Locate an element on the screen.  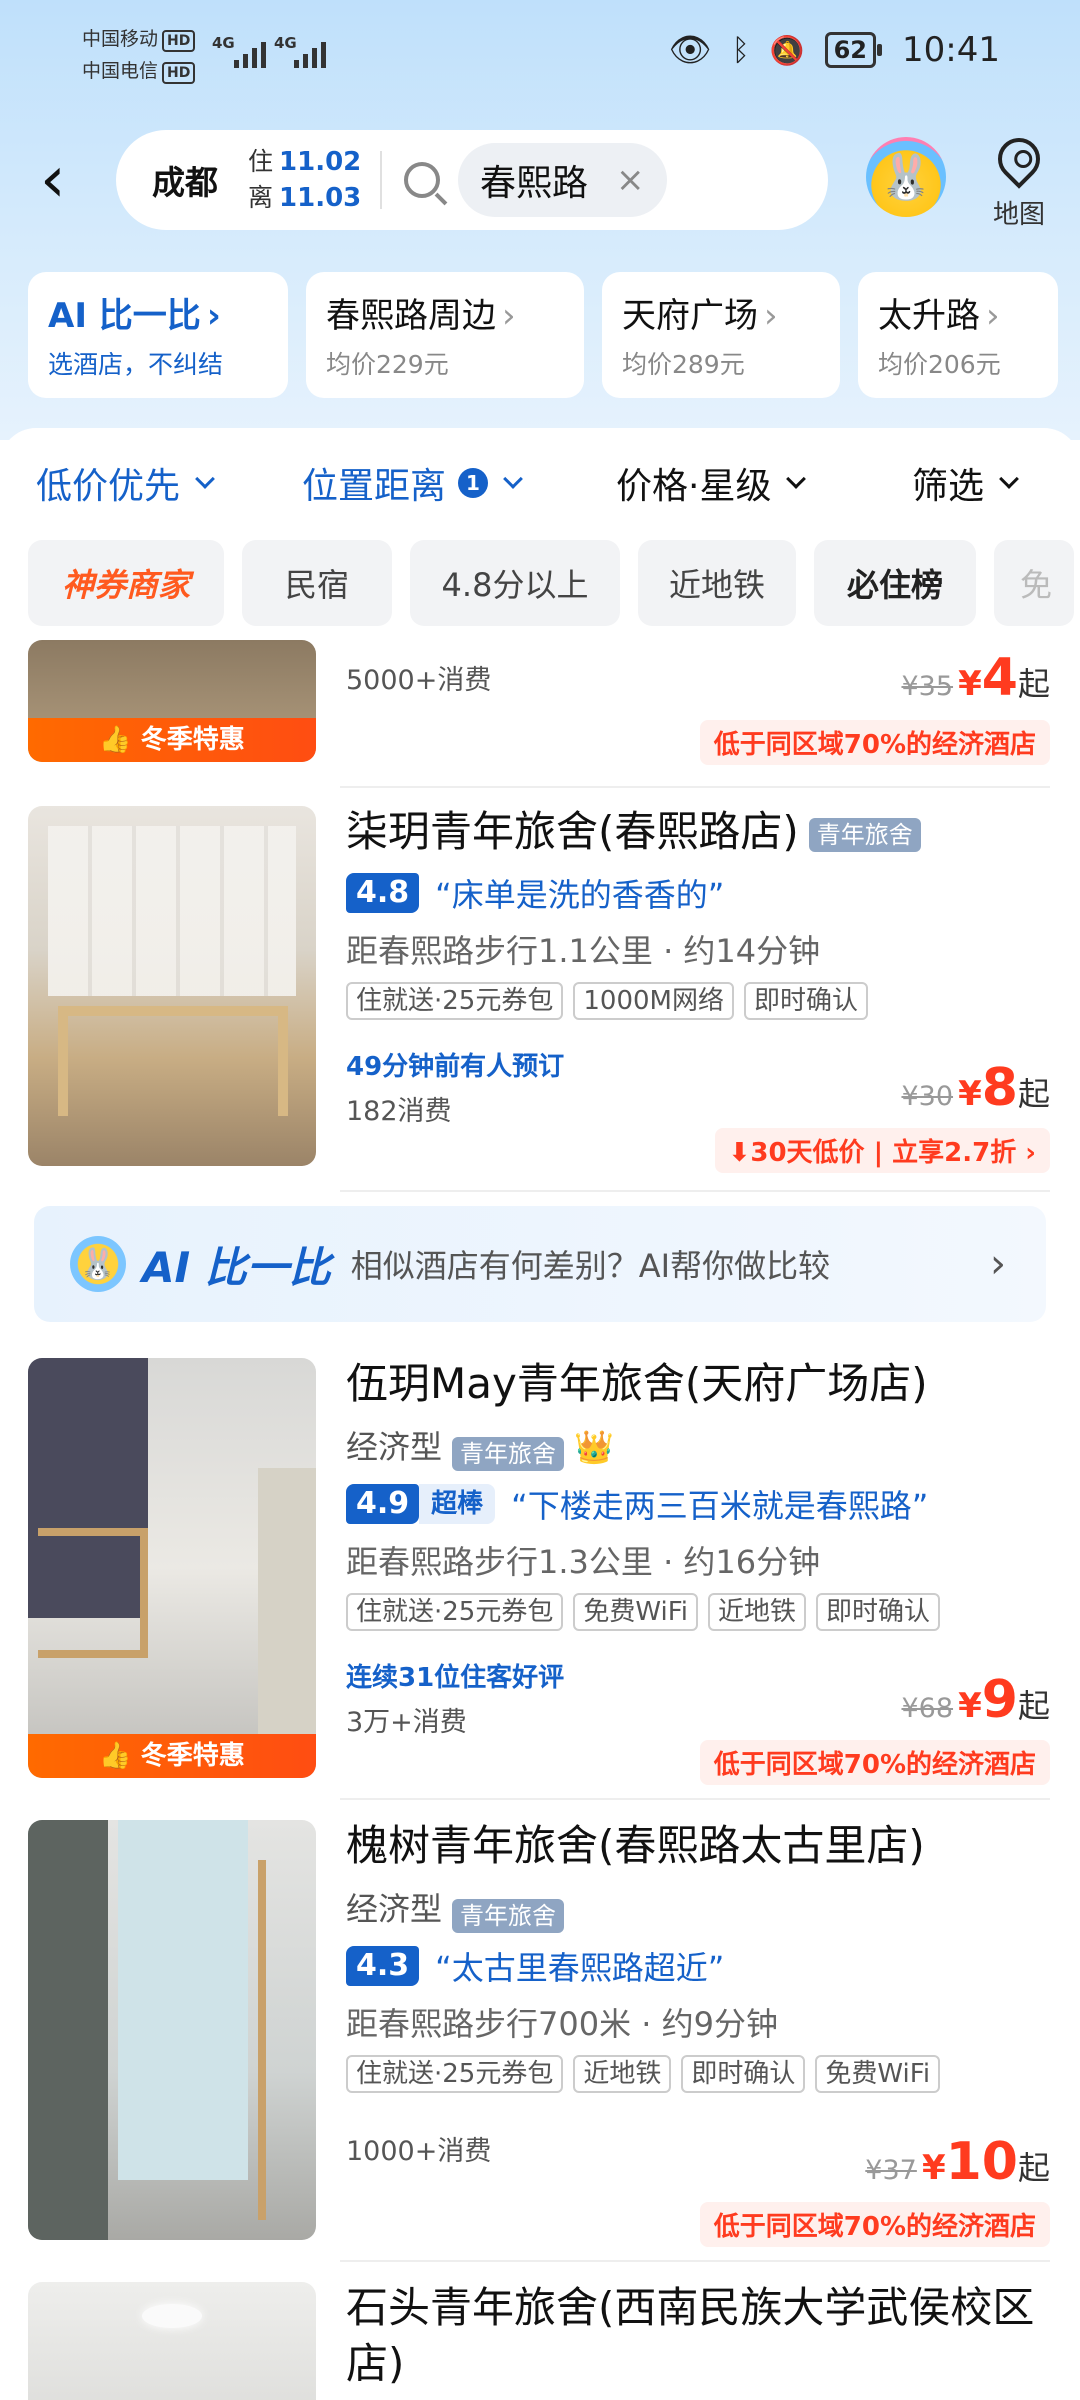
keyword-chip: 春熙路 × is located at coordinates (562, 180).